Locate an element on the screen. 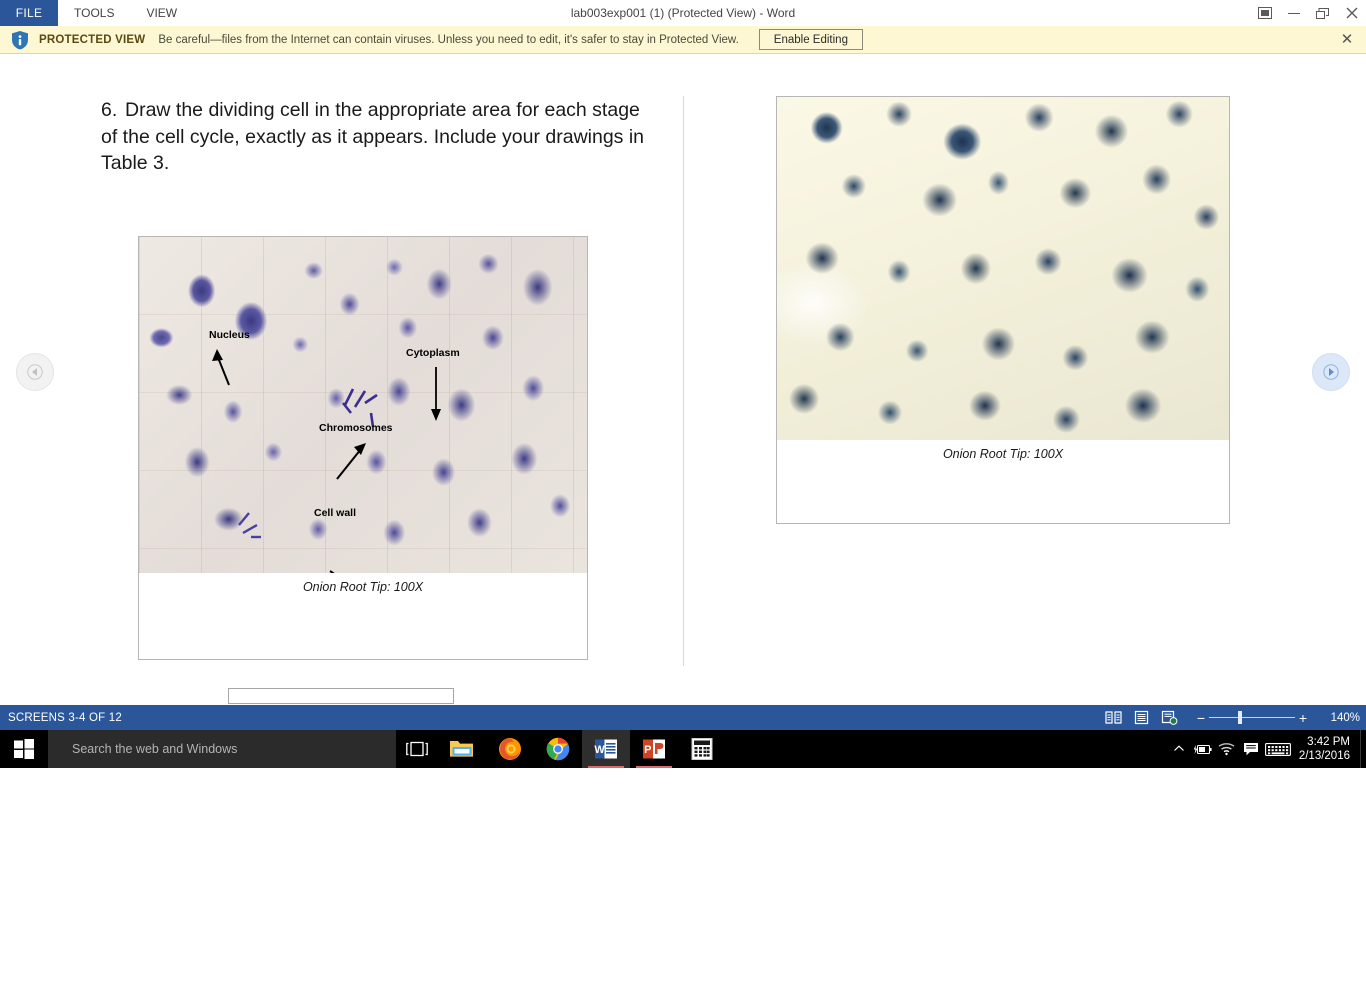  word-icon: W is located at coordinates (605, 749).